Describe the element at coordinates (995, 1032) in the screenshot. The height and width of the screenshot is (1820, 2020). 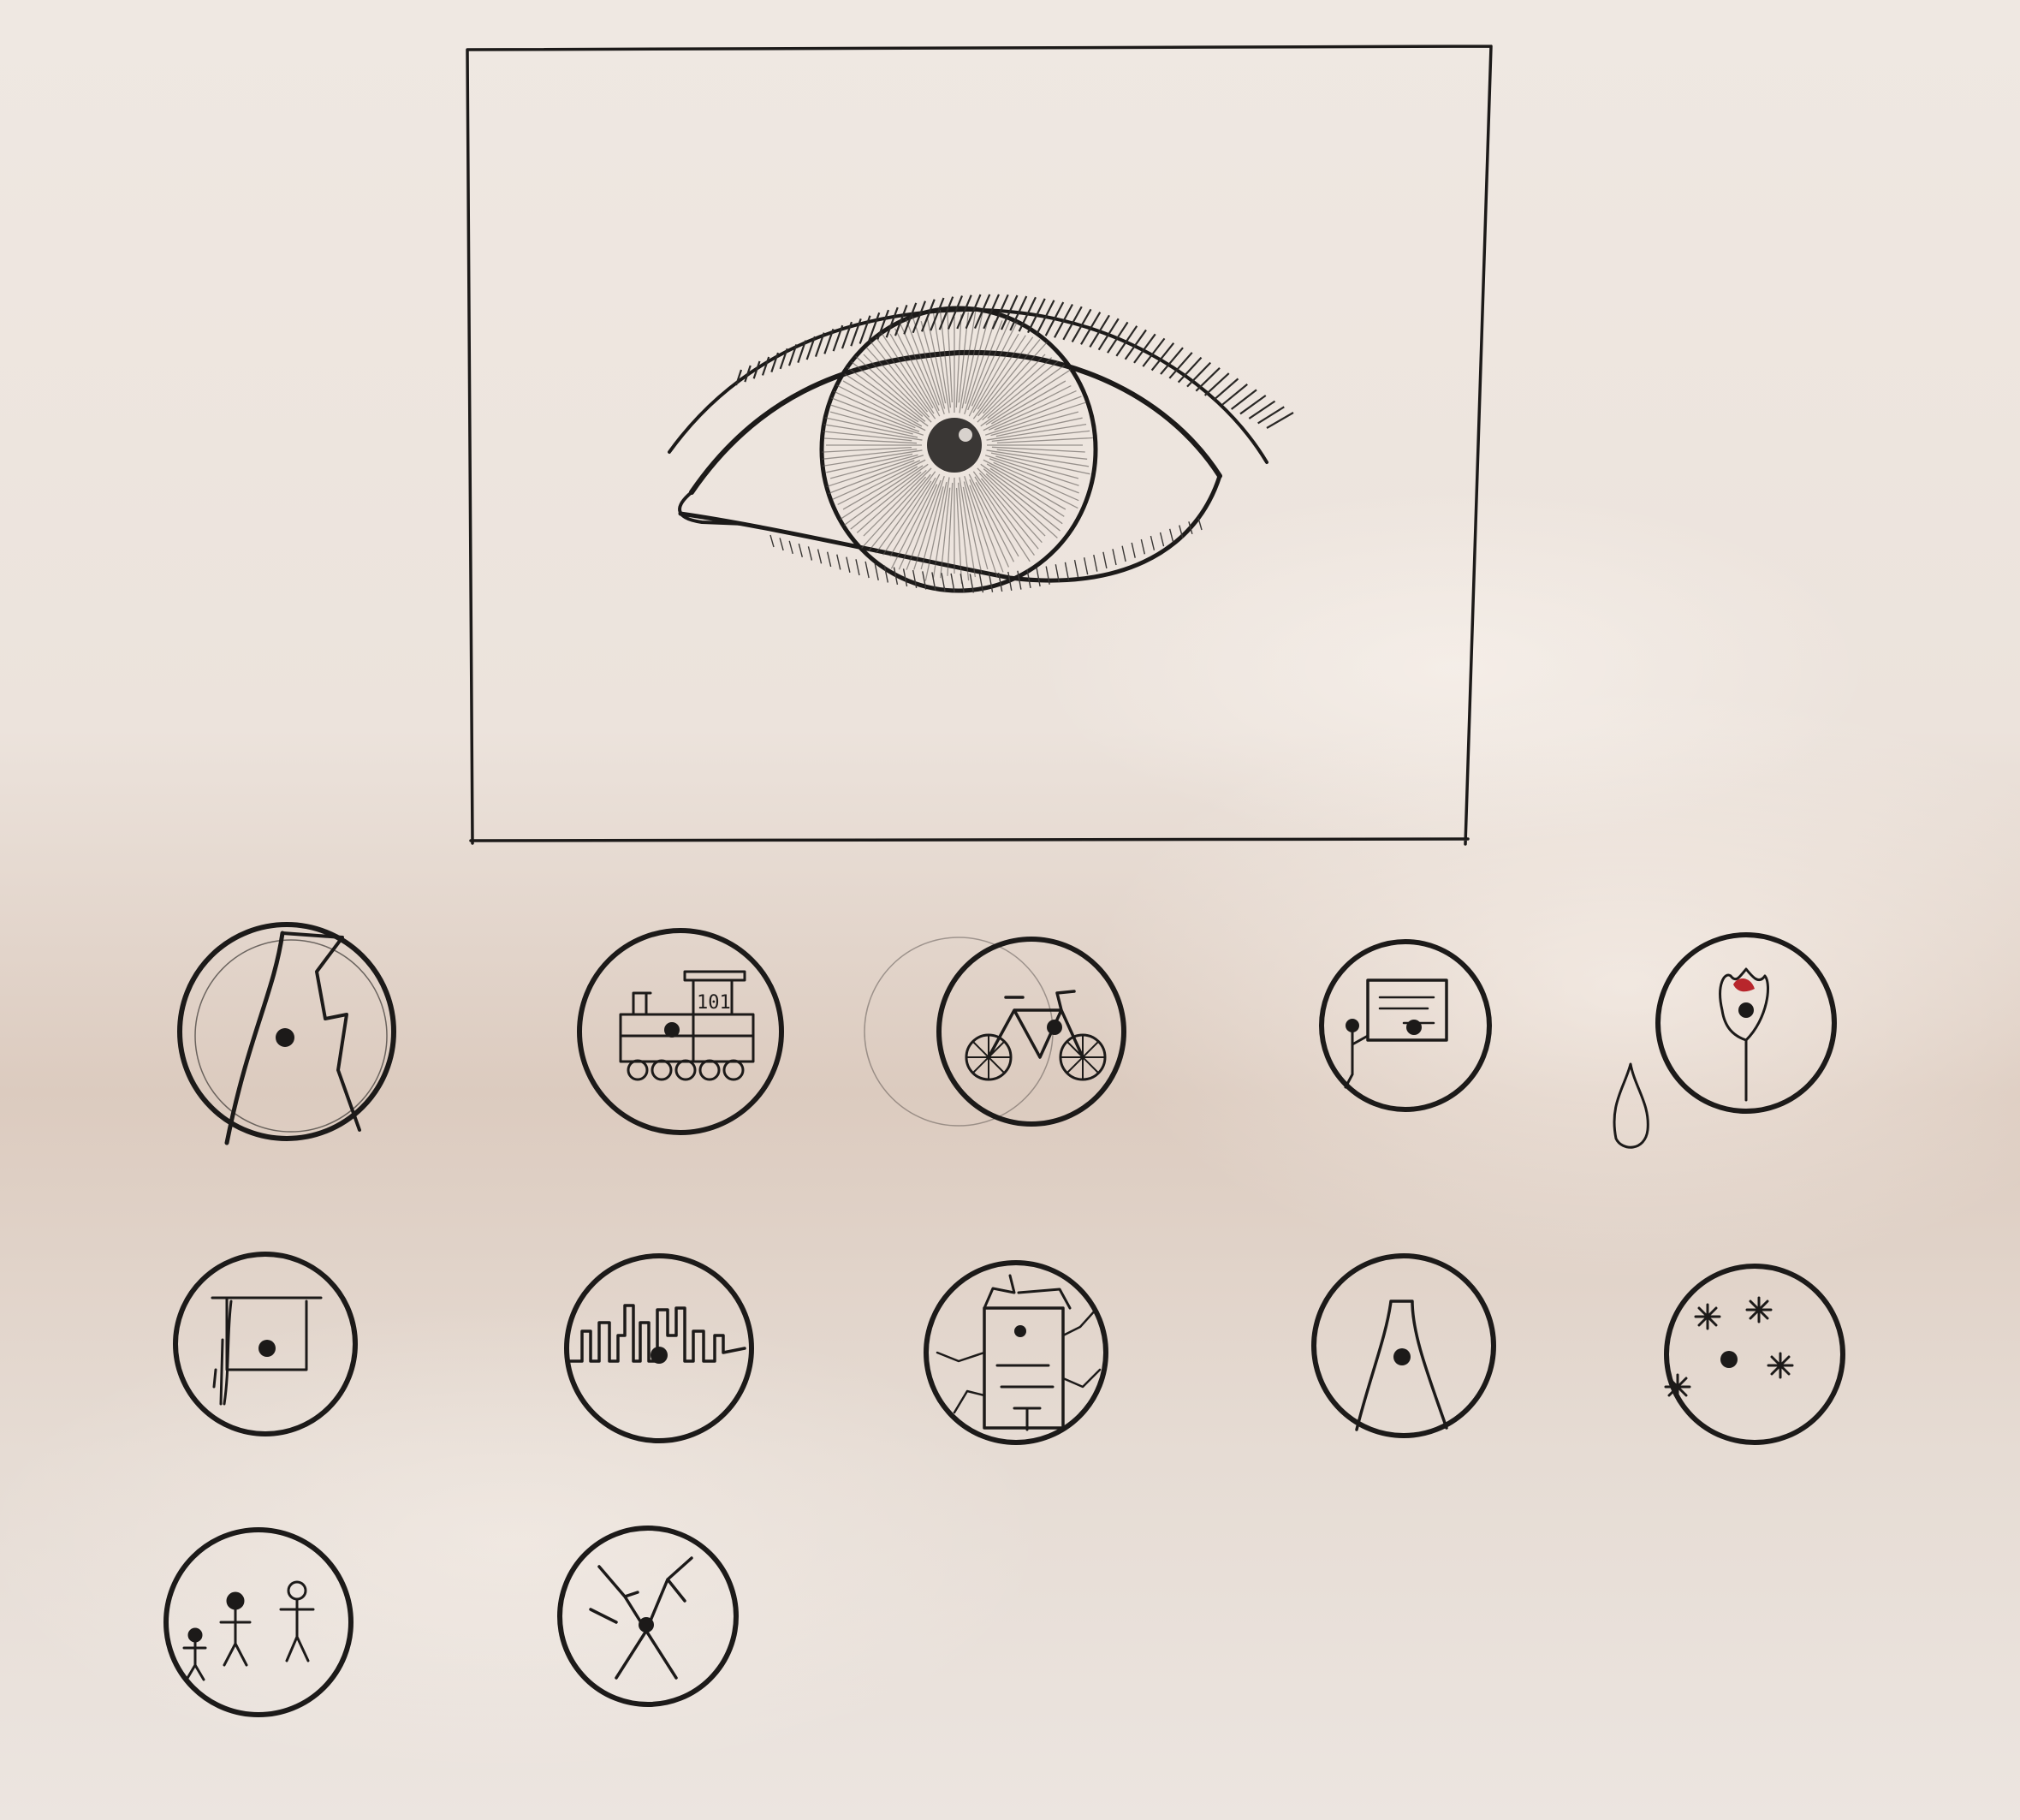
I see `symbol-bicycle` at that location.